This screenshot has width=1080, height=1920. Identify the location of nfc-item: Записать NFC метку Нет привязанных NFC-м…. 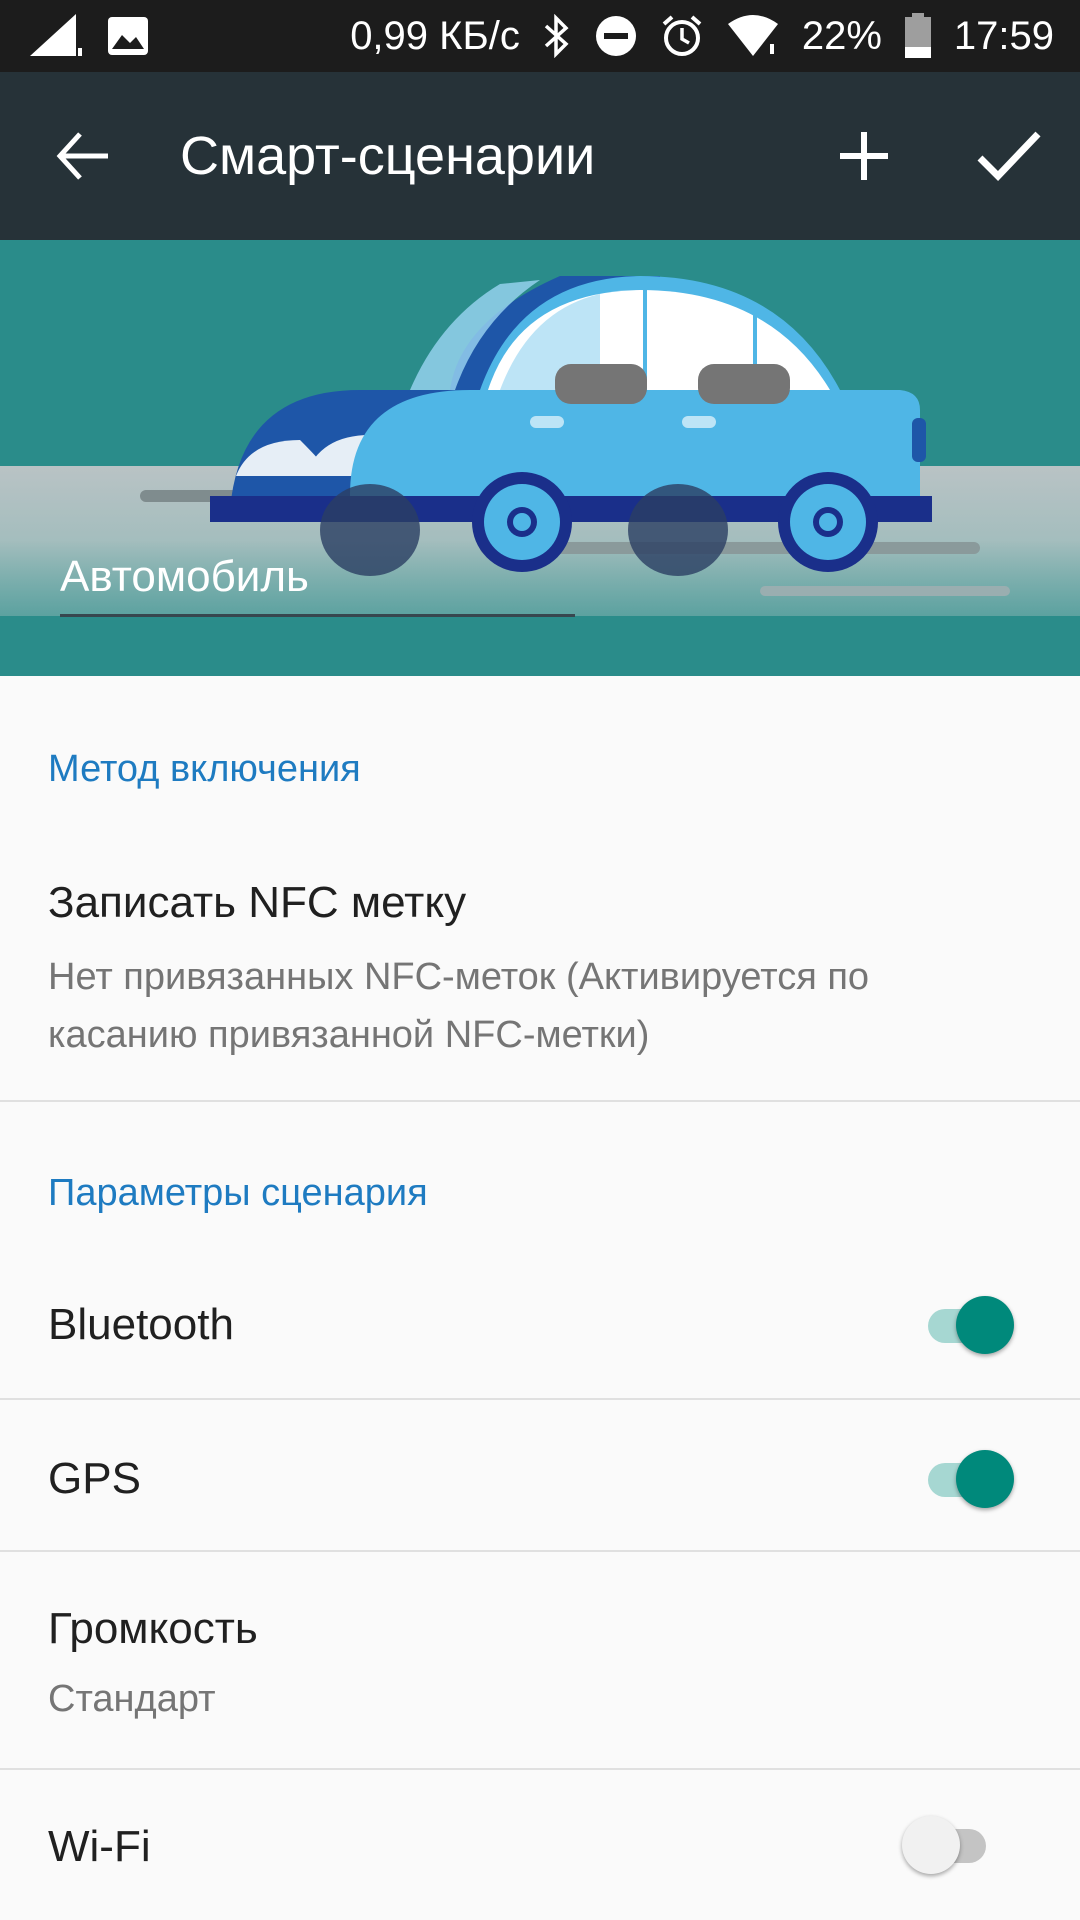
(540, 980).